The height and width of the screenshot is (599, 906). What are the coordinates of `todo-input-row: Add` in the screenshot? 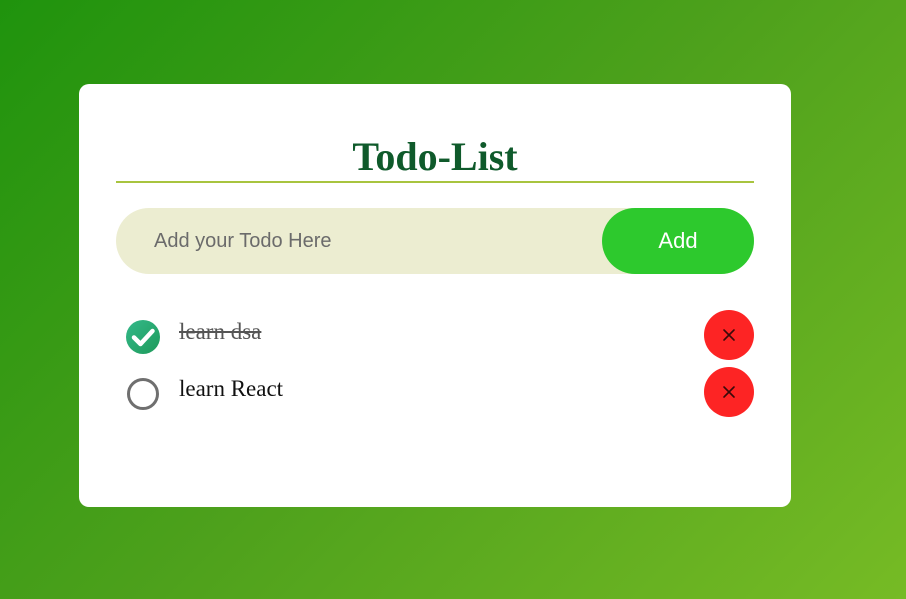 It's located at (435, 241).